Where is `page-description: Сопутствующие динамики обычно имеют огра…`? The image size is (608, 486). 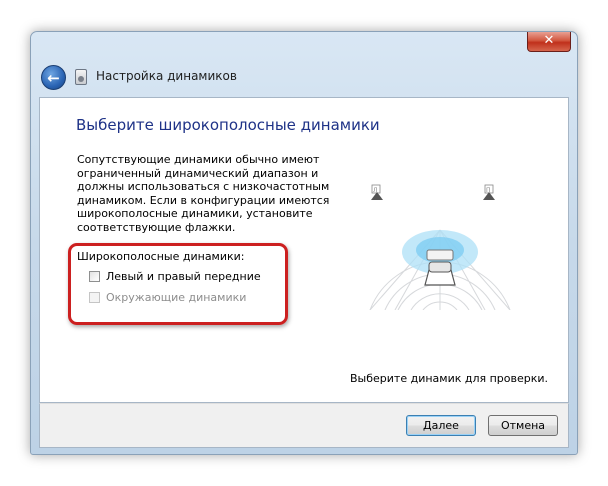 page-description: Сопутствующие динамики обычно имеют огра… is located at coordinates (203, 193).